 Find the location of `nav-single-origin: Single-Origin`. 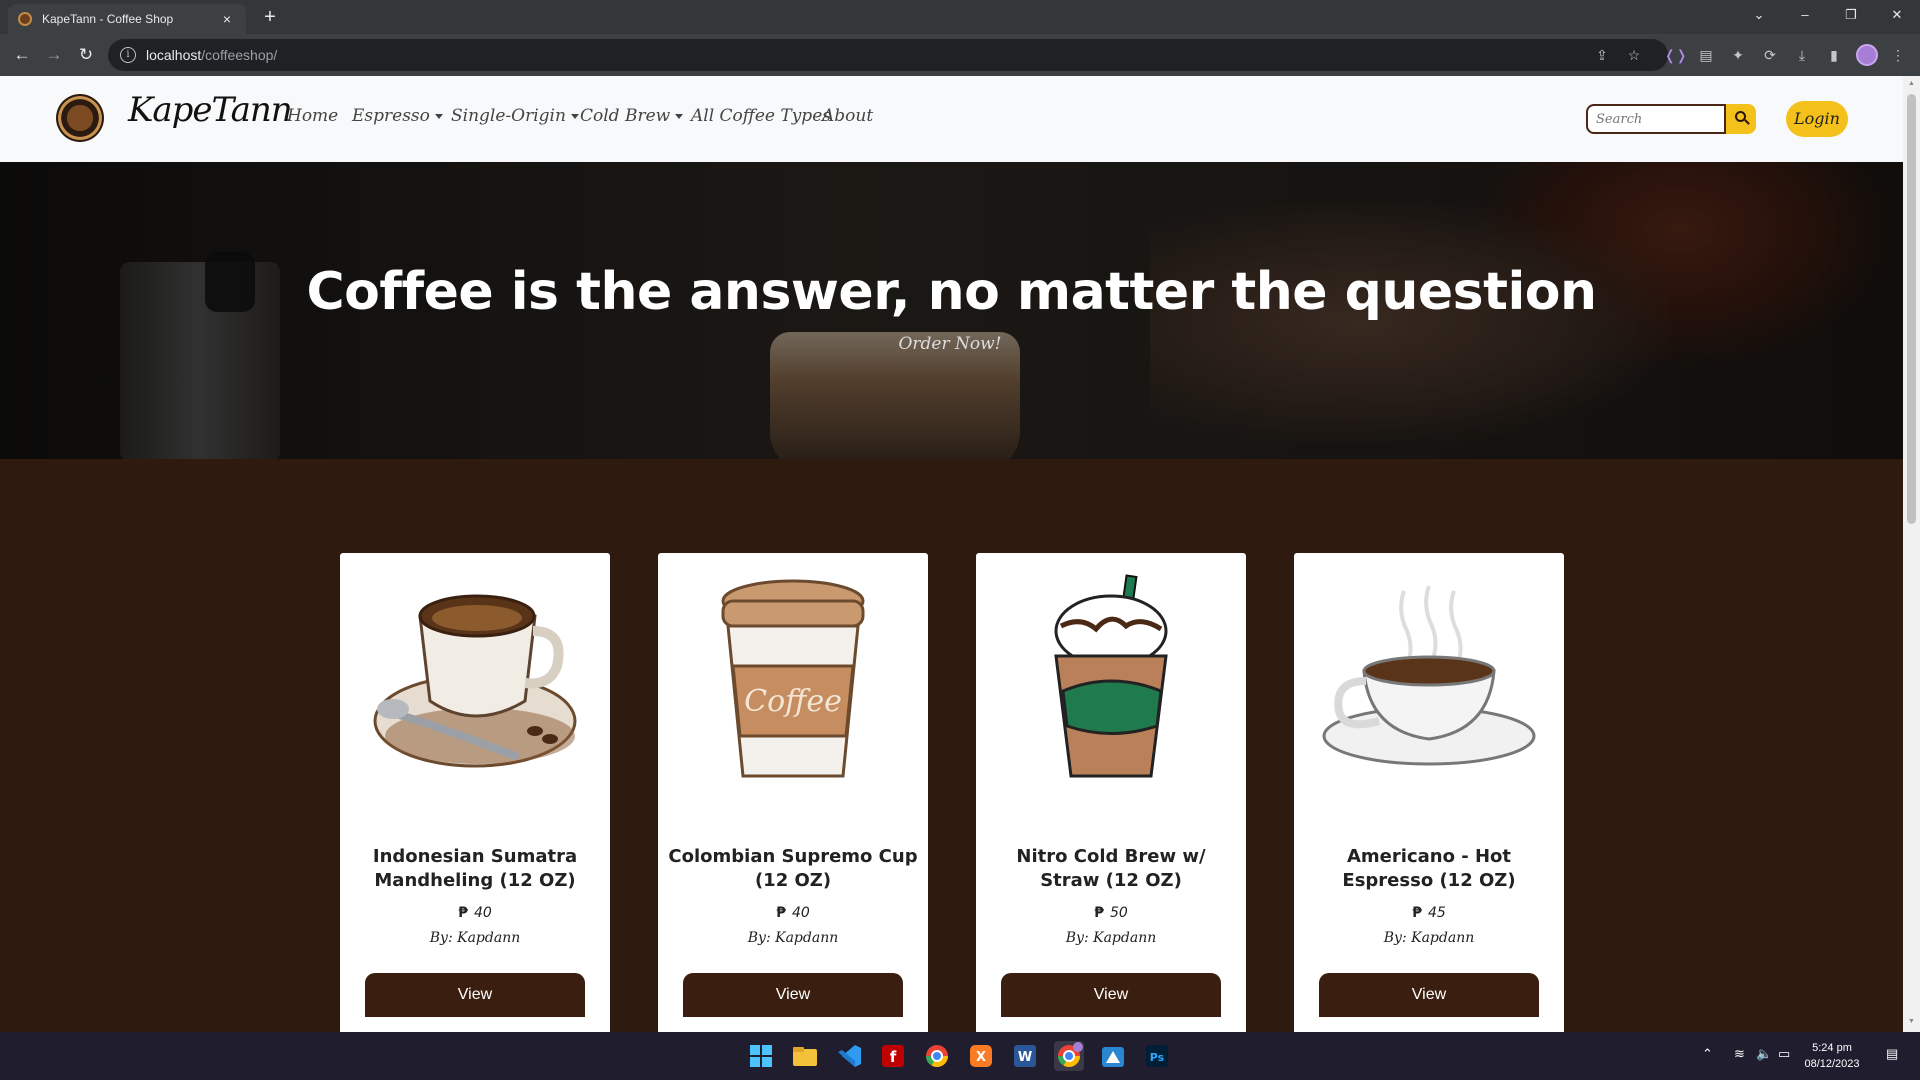

nav-single-origin: Single-Origin is located at coordinates (515, 116).